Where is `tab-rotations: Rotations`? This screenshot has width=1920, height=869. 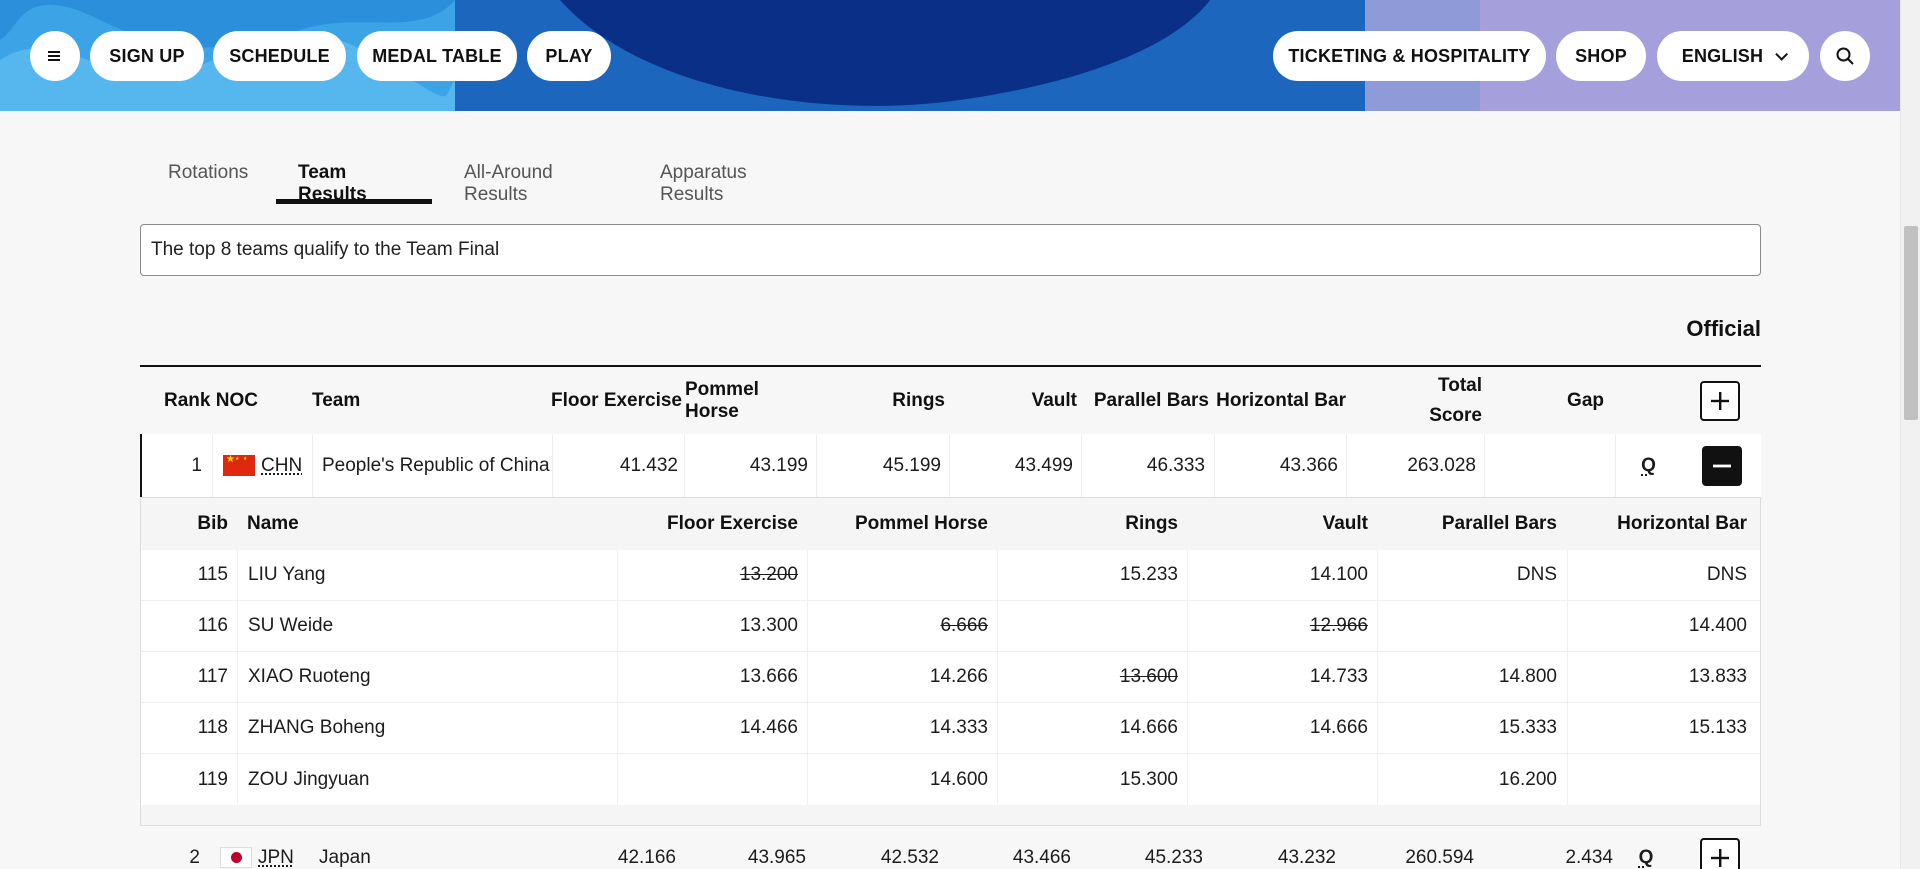
tab-rotations: Rotations is located at coordinates (208, 177).